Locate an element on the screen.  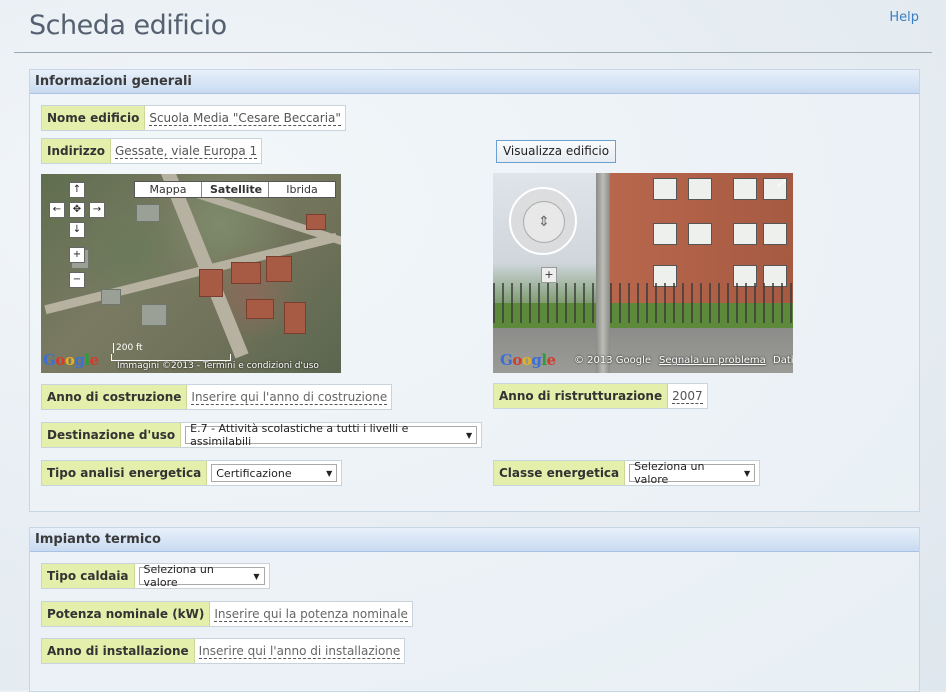
report-problem-link: Segnala un problema is located at coordinates (712, 360).